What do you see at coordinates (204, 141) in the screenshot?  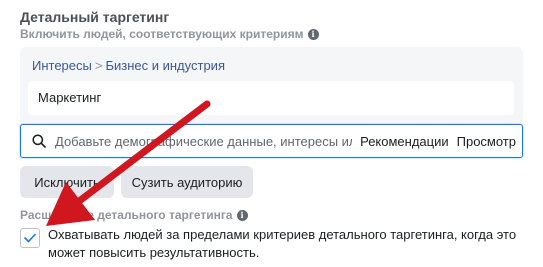 I see `search-input` at bounding box center [204, 141].